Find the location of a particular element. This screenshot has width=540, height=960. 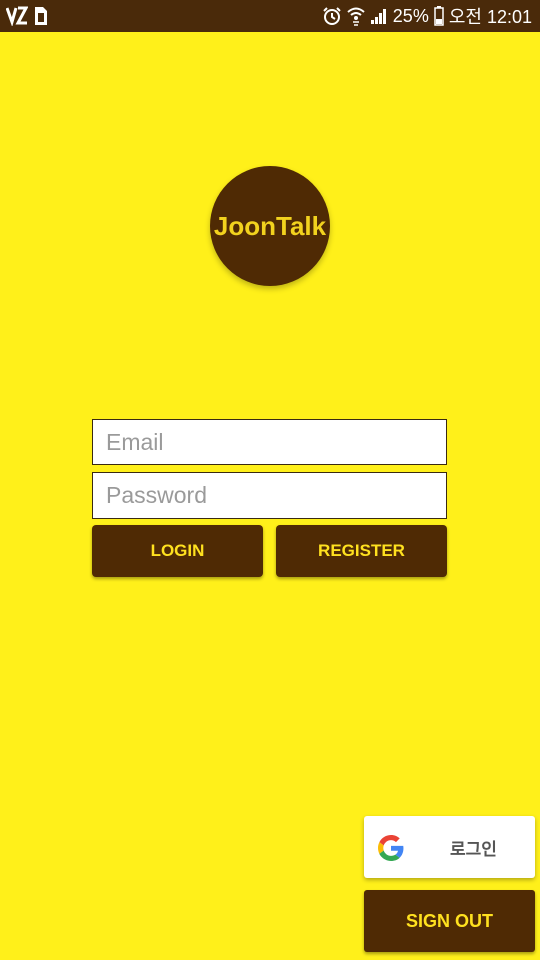

status-time: 오전 12:01 is located at coordinates (490, 17).